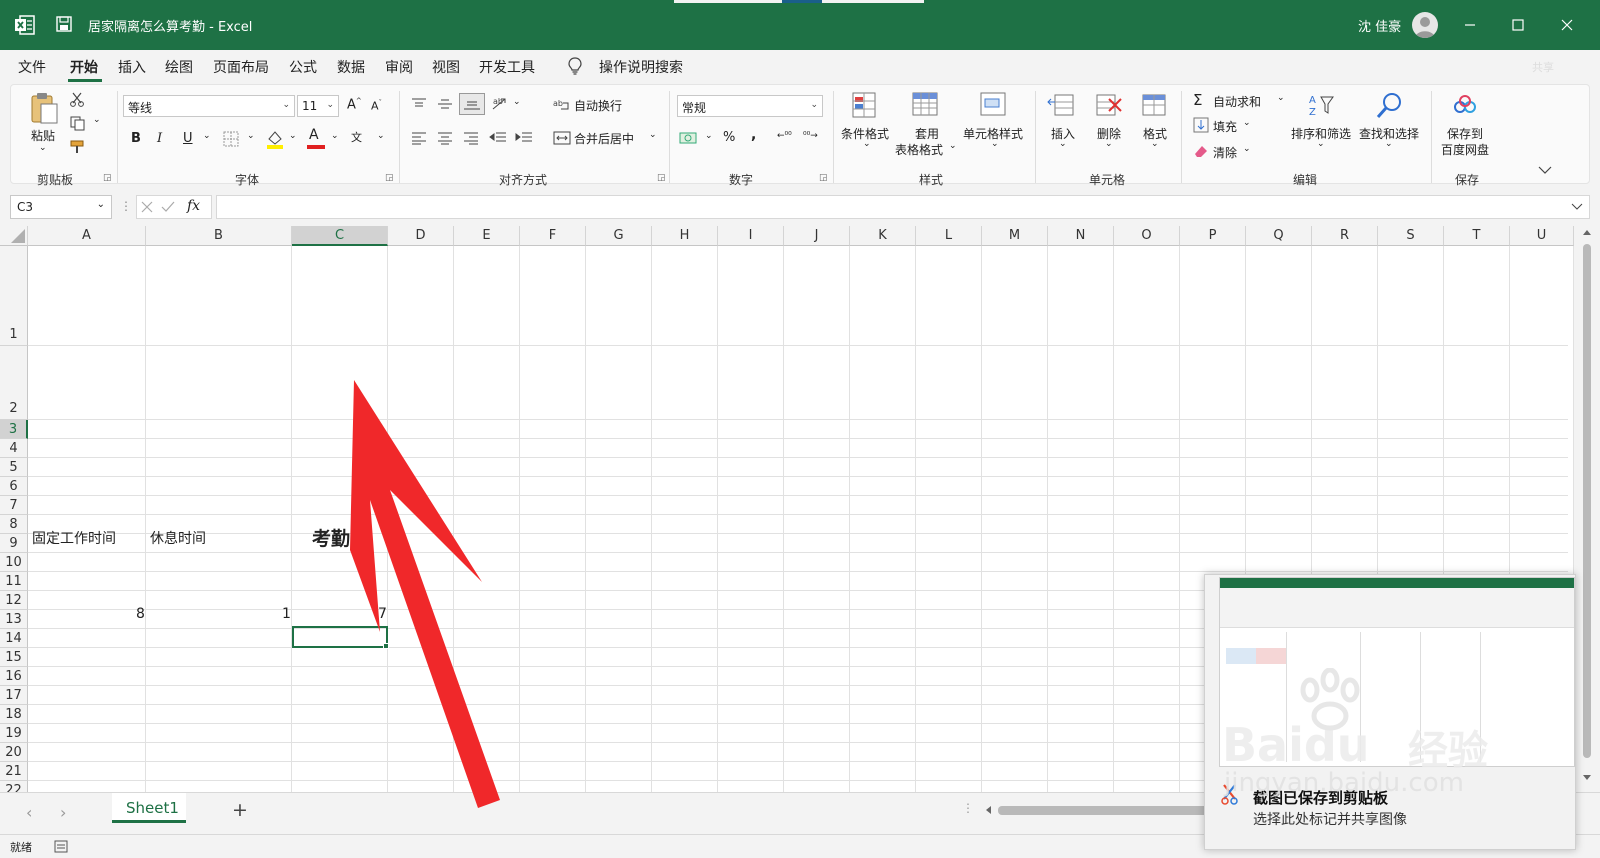  What do you see at coordinates (1411, 236) in the screenshot?
I see `column-header-S: S` at bounding box center [1411, 236].